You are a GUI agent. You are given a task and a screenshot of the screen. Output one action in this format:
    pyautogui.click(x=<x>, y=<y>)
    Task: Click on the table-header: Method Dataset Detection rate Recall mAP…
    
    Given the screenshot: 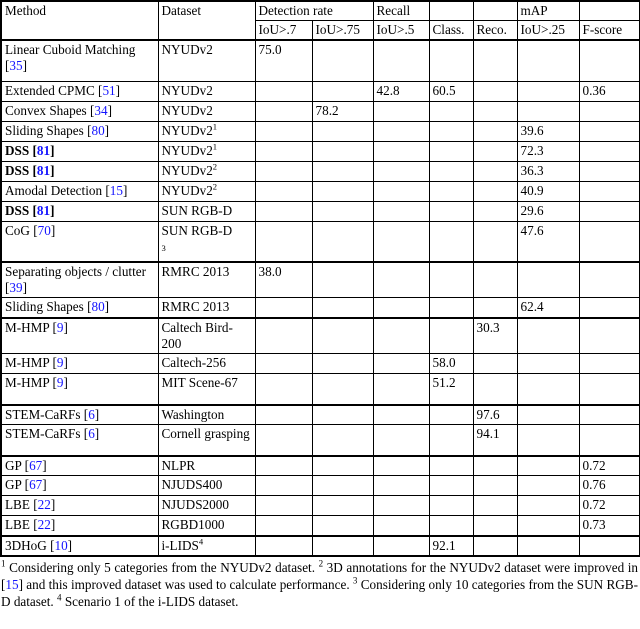 What is the action you would take?
    pyautogui.click(x=320, y=21)
    